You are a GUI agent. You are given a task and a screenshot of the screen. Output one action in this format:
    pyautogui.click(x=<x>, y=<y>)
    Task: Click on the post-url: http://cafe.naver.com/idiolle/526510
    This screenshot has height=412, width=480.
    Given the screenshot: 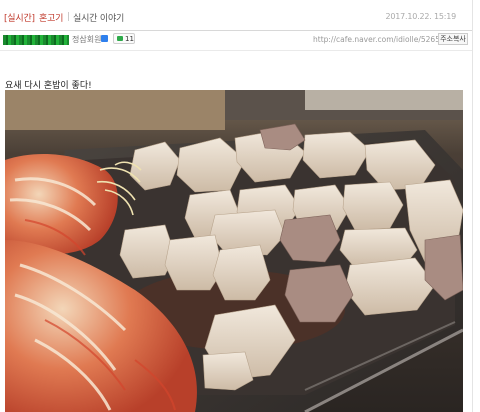 What is the action you would take?
    pyautogui.click(x=381, y=39)
    